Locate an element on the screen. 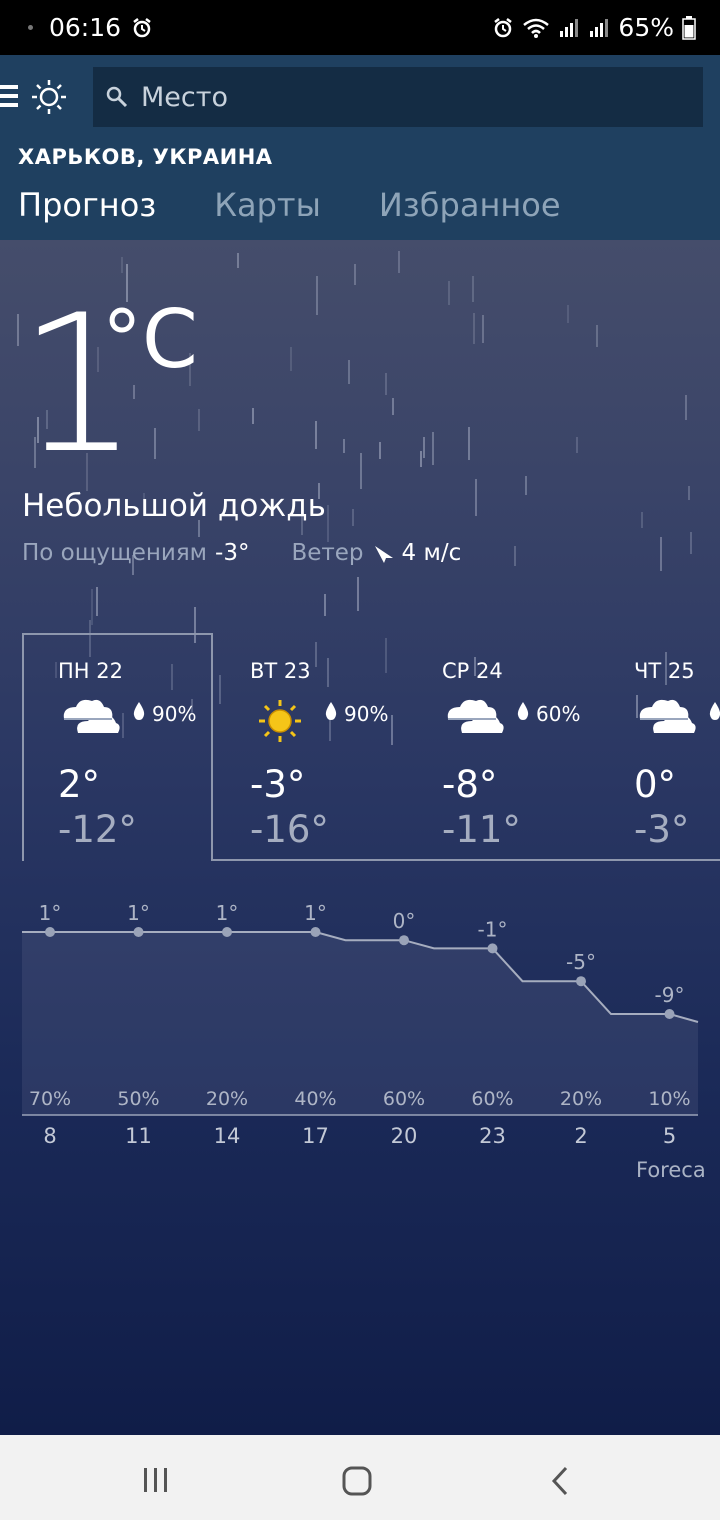 This screenshot has width=720, height=1520. temperature-label: -9° is located at coordinates (670, 995).